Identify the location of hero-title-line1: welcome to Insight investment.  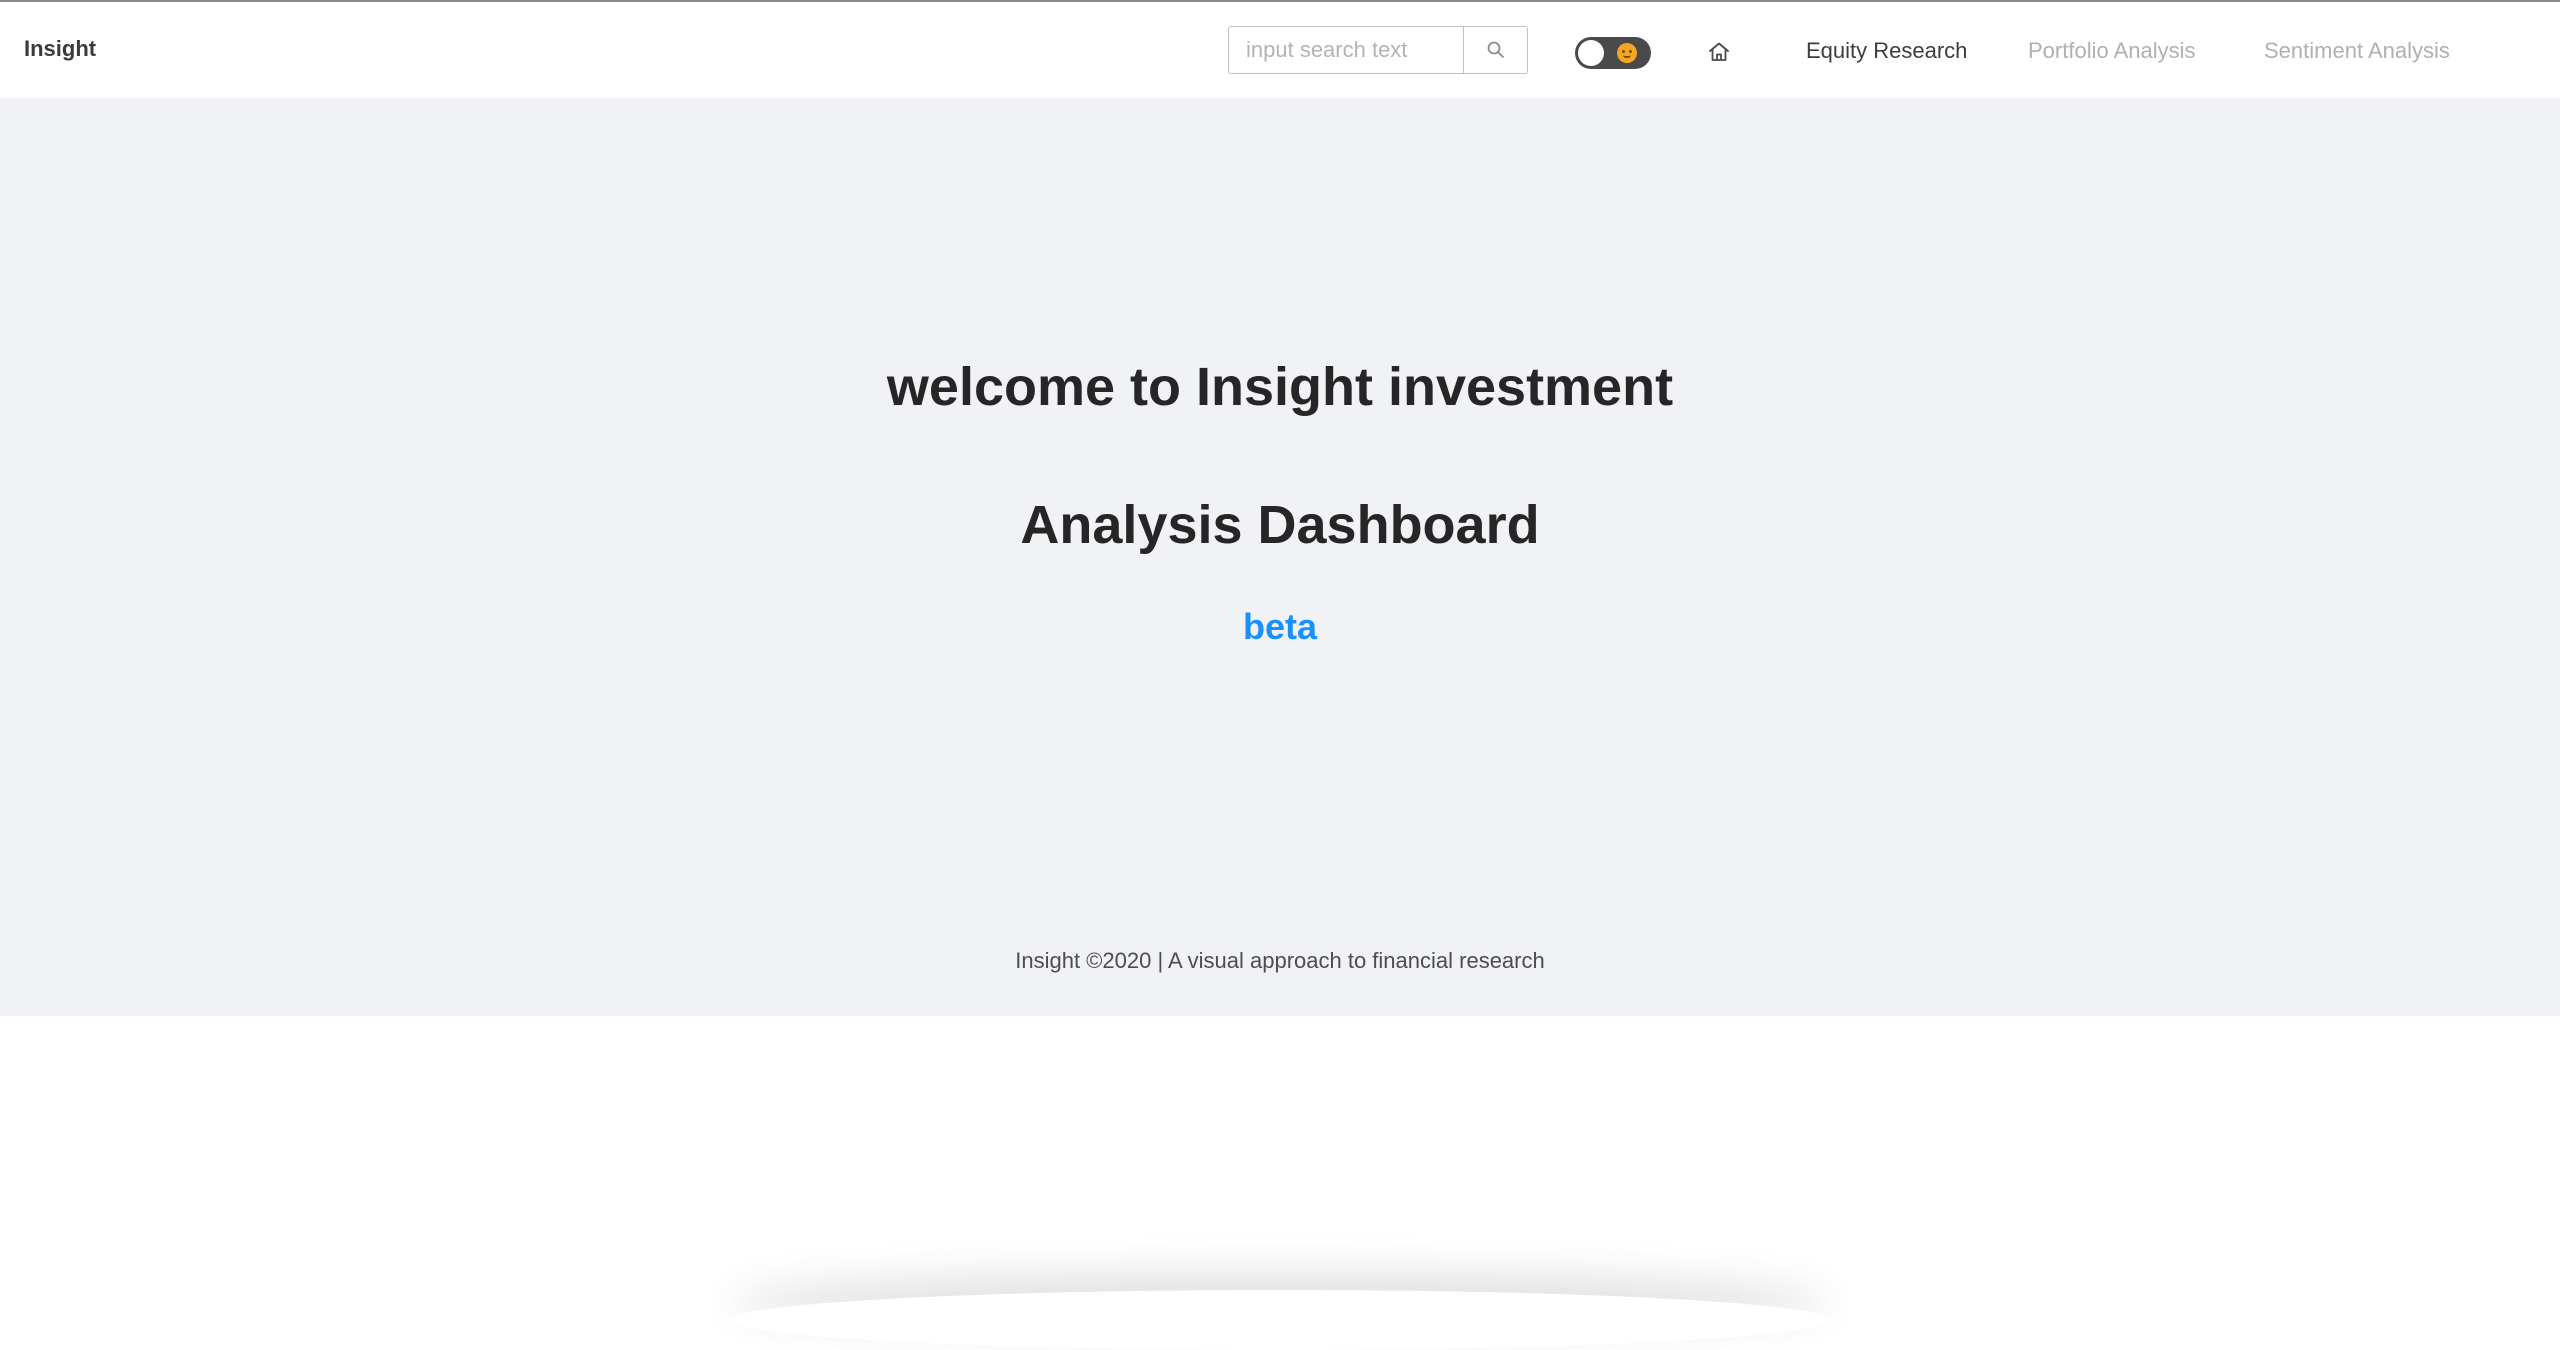
(1280, 387).